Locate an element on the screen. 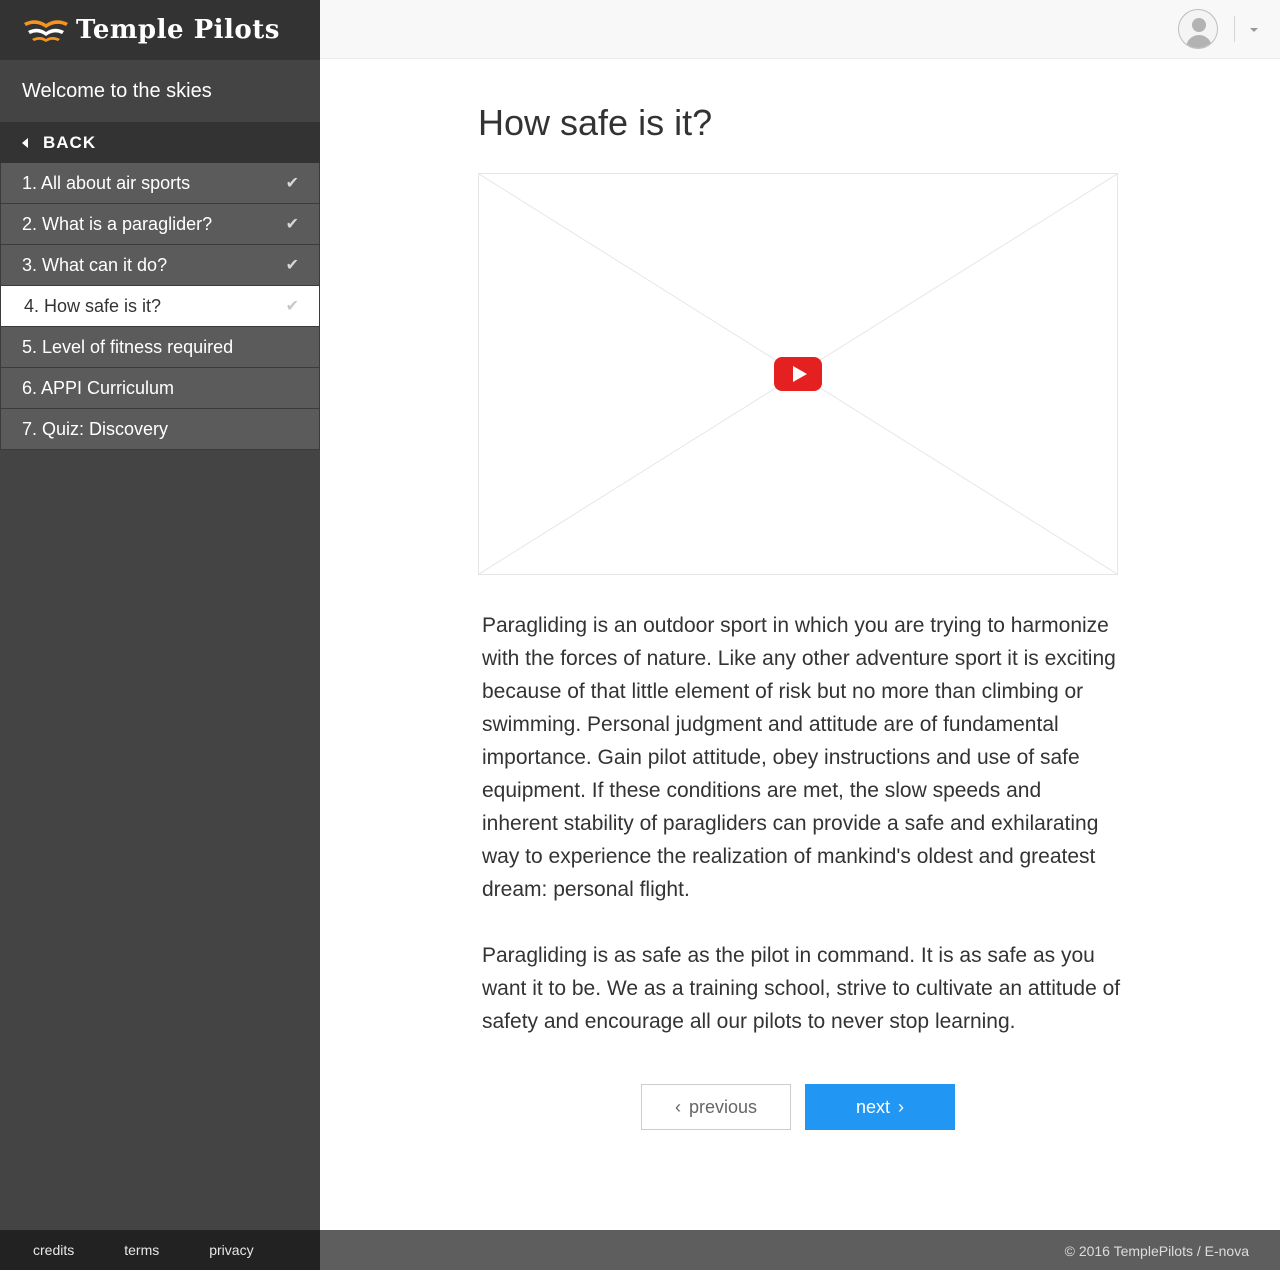  lesson-item-3: 3. What can it do? ✔ is located at coordinates (160, 265).